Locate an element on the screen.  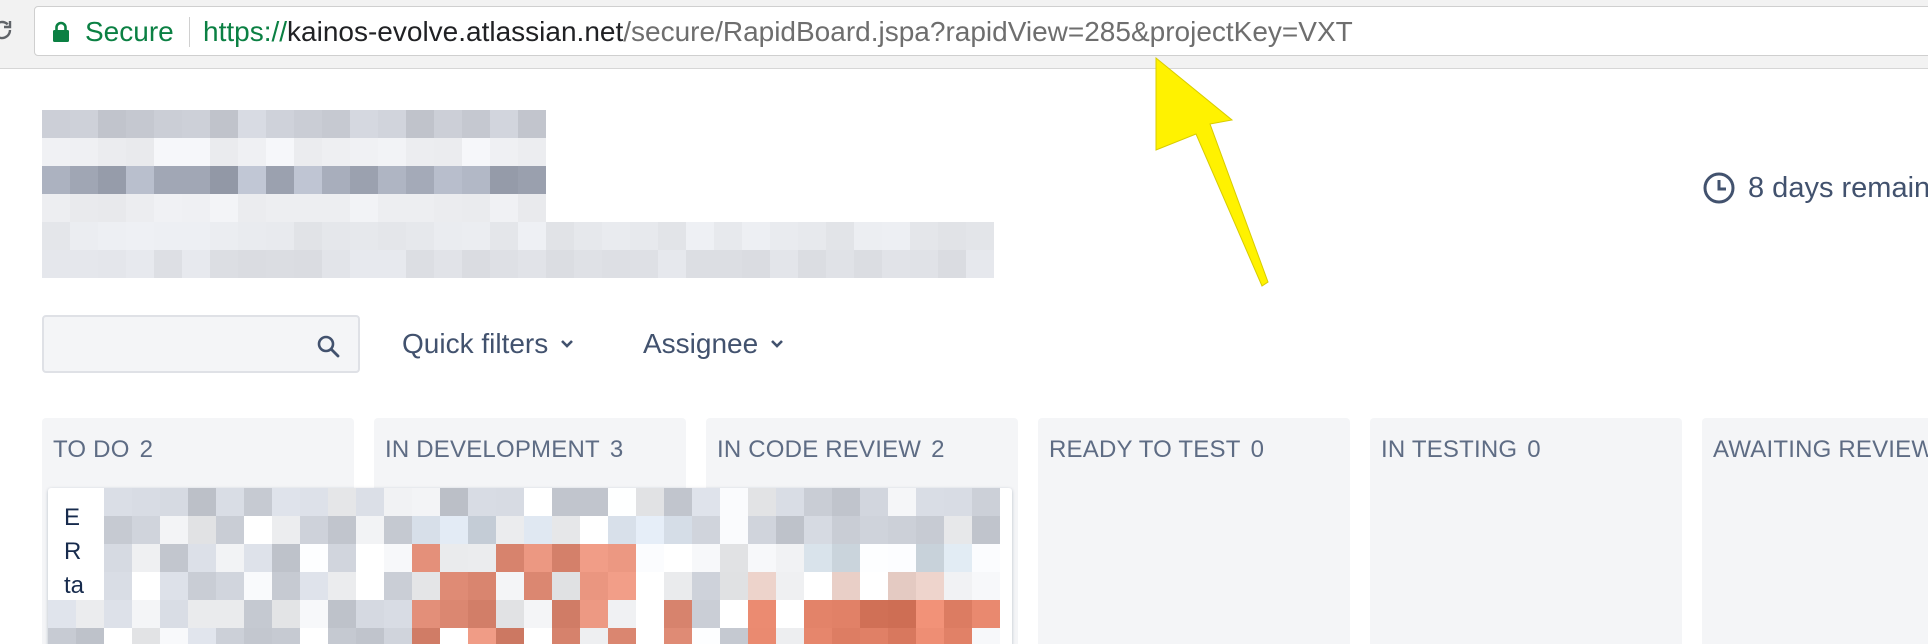
quick-filters-dropdown: Quick filters is located at coordinates (488, 344).